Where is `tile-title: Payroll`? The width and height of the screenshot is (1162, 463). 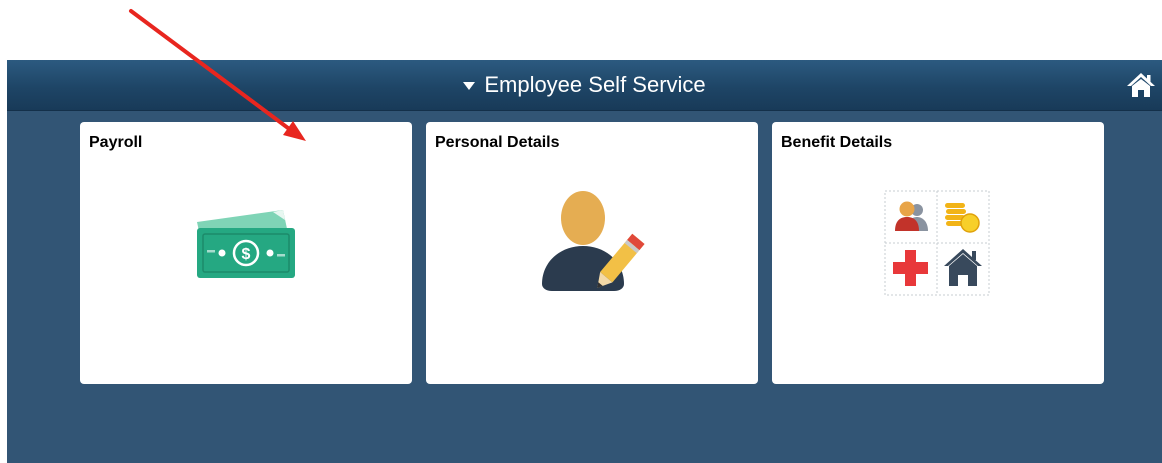 tile-title: Payroll is located at coordinates (116, 142).